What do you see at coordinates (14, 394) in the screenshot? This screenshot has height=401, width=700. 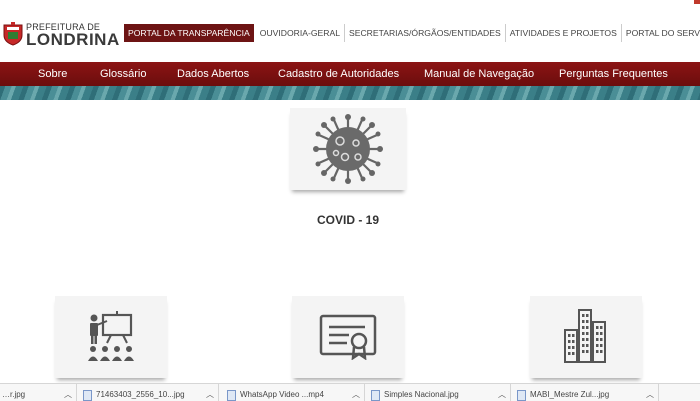 I see `download-filename: …r.jpg` at bounding box center [14, 394].